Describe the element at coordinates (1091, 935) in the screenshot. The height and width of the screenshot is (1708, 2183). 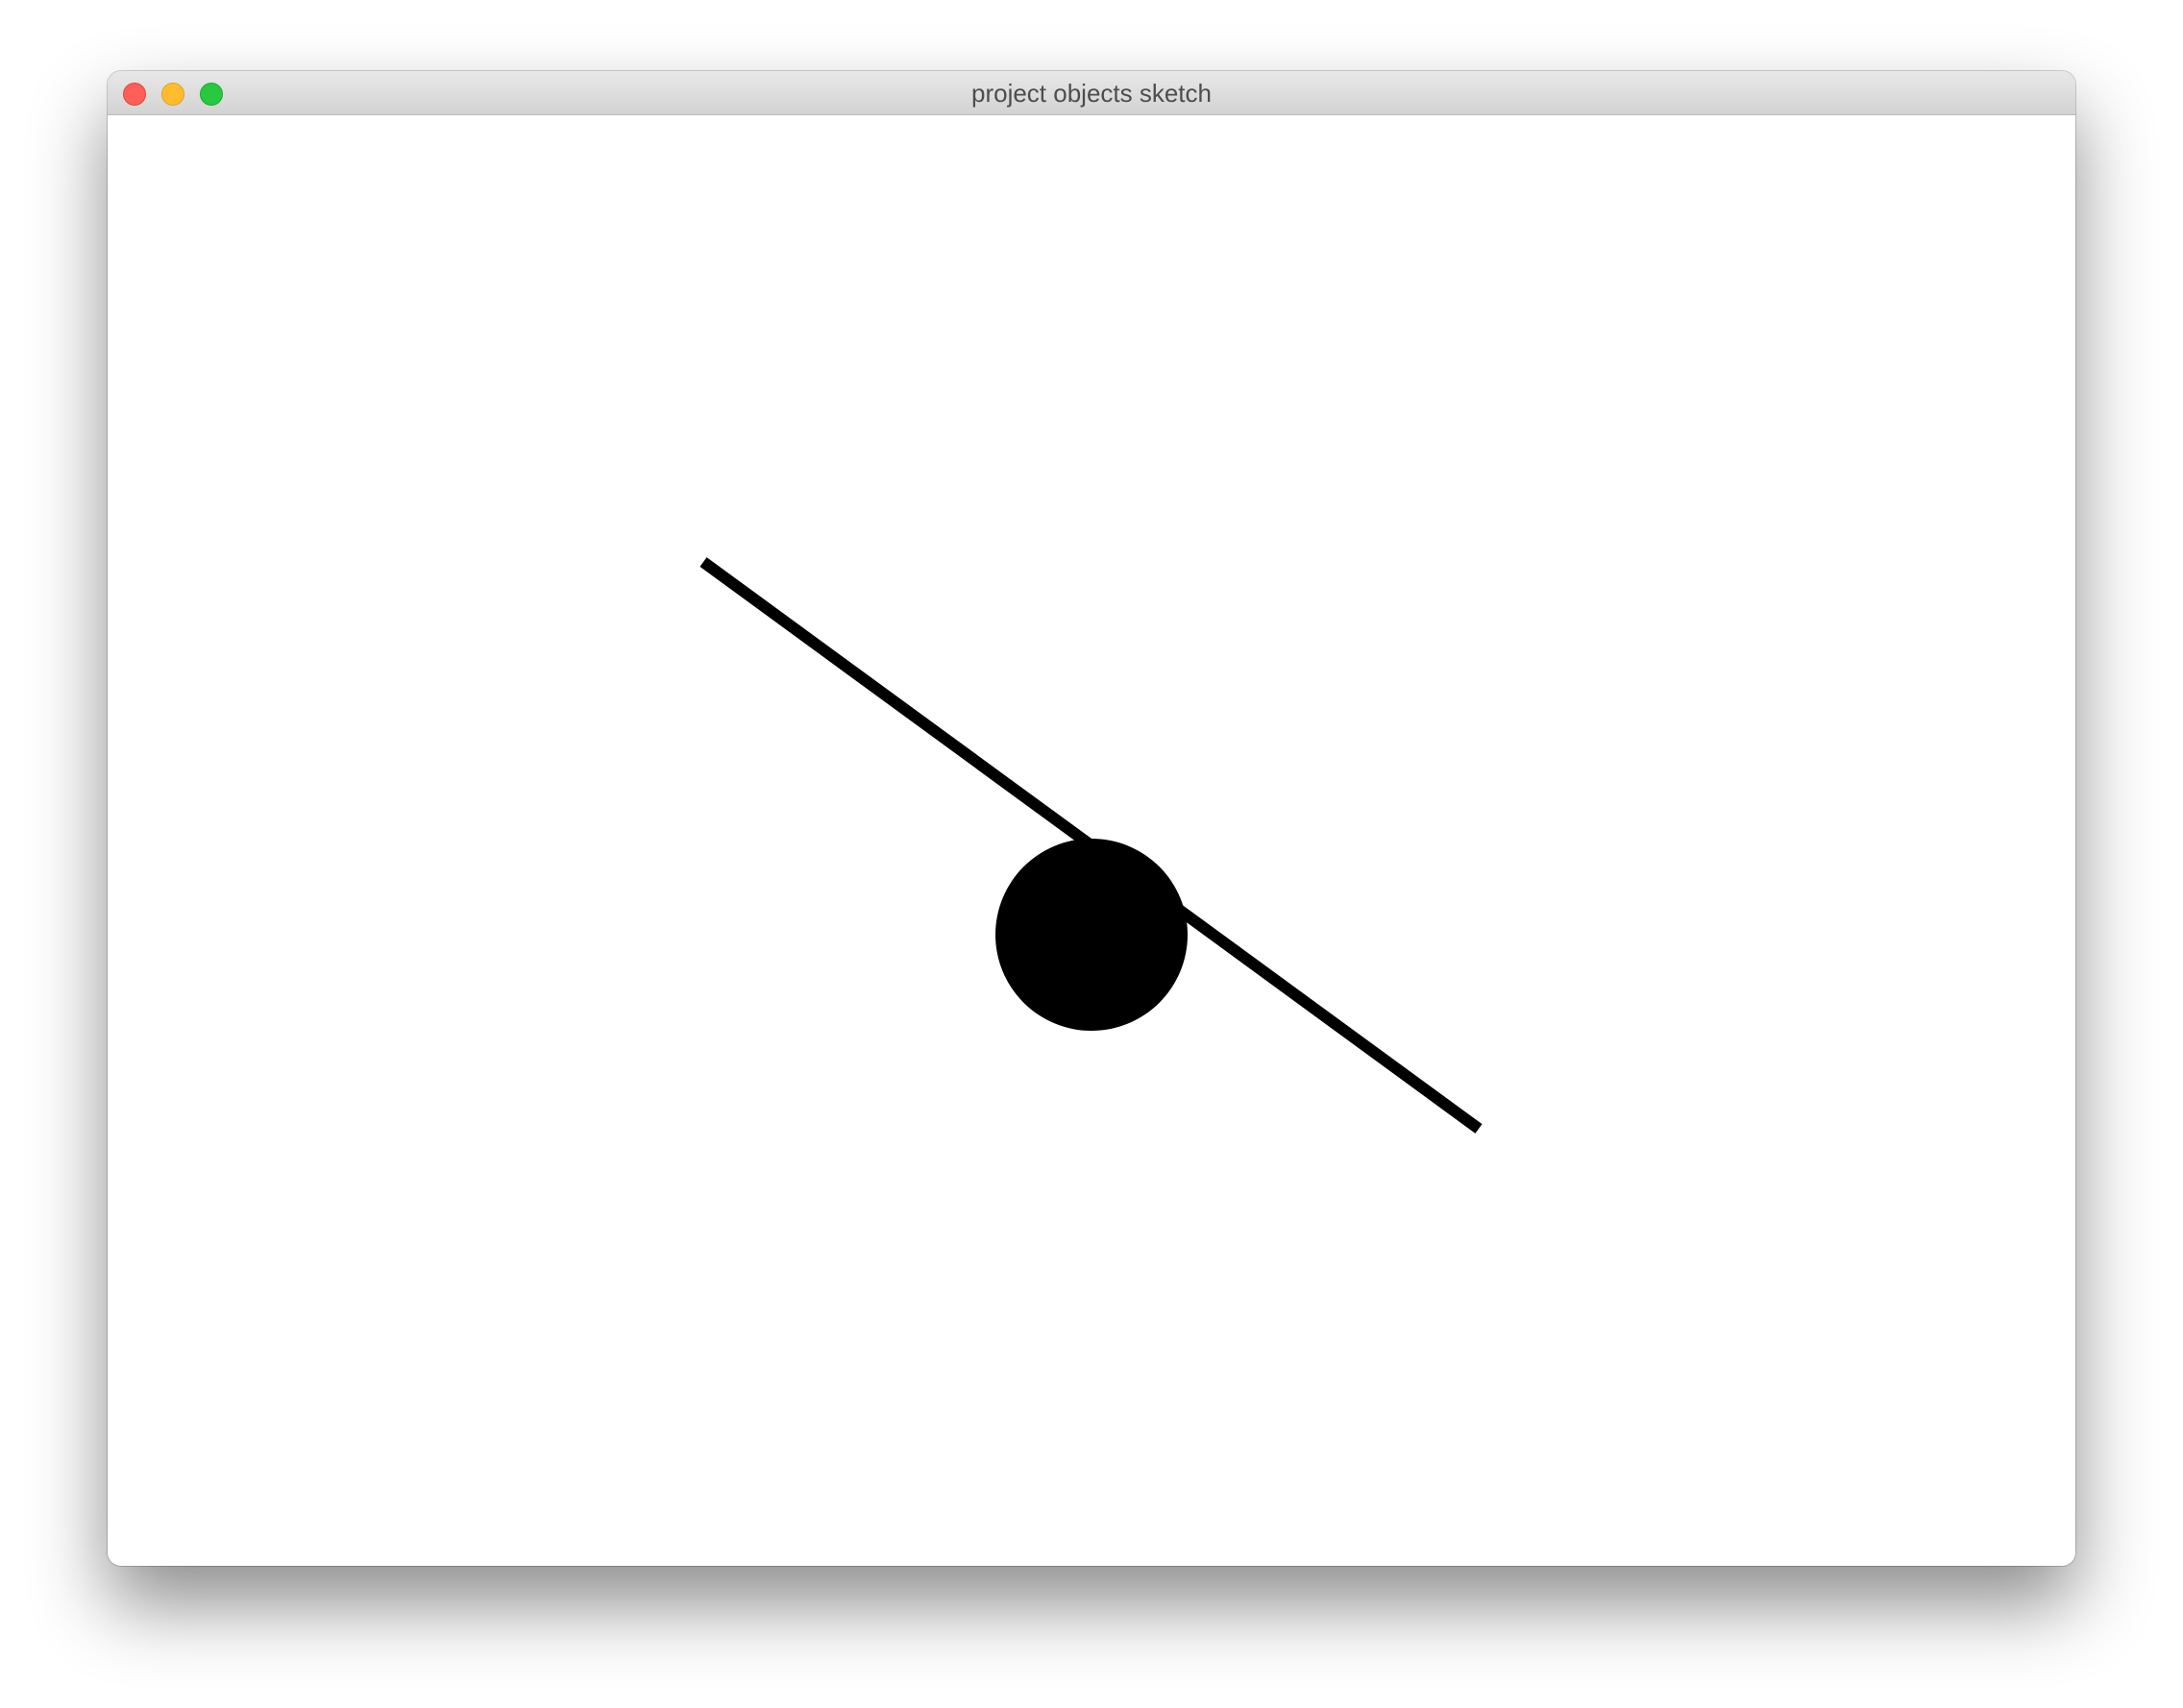
I see `sketch-circle` at that location.